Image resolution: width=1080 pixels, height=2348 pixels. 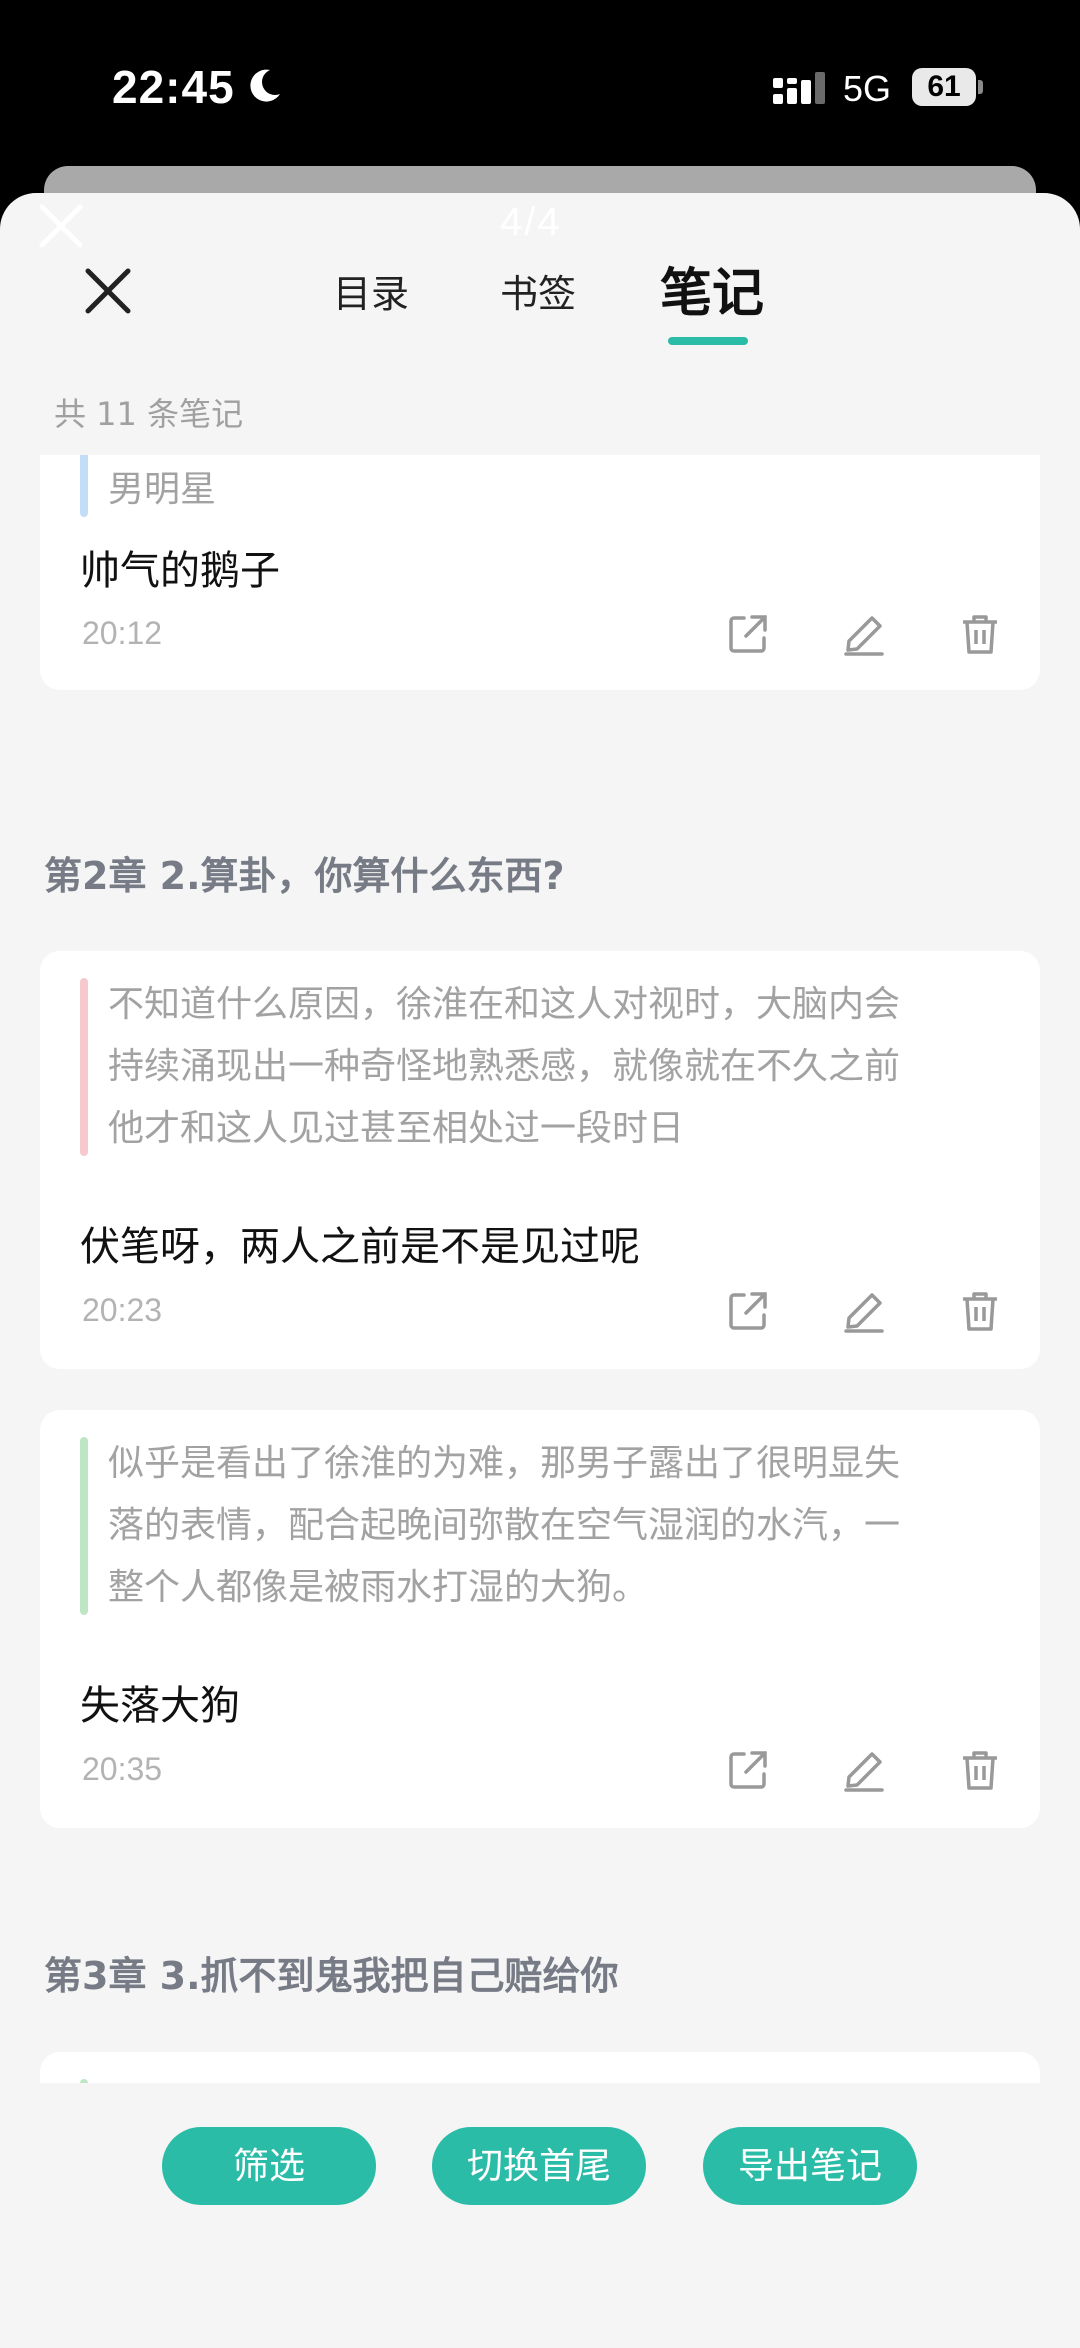 What do you see at coordinates (539, 2166) in the screenshot?
I see `switch-order-button: 切换首尾` at bounding box center [539, 2166].